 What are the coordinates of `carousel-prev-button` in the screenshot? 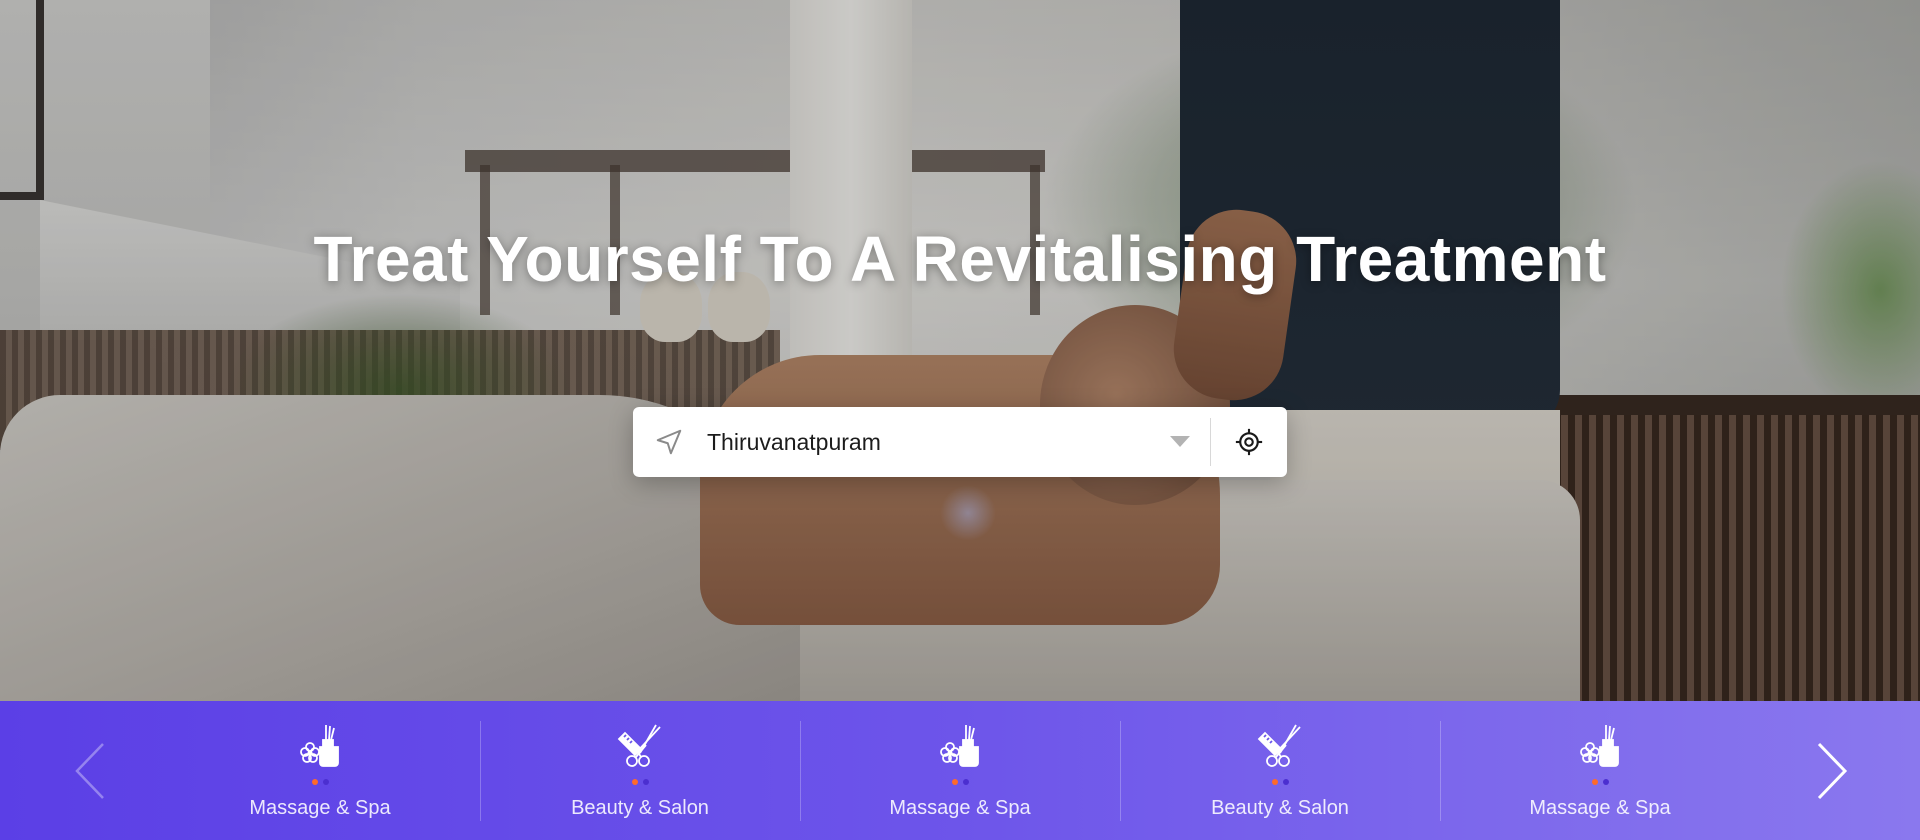 It's located at (90, 770).